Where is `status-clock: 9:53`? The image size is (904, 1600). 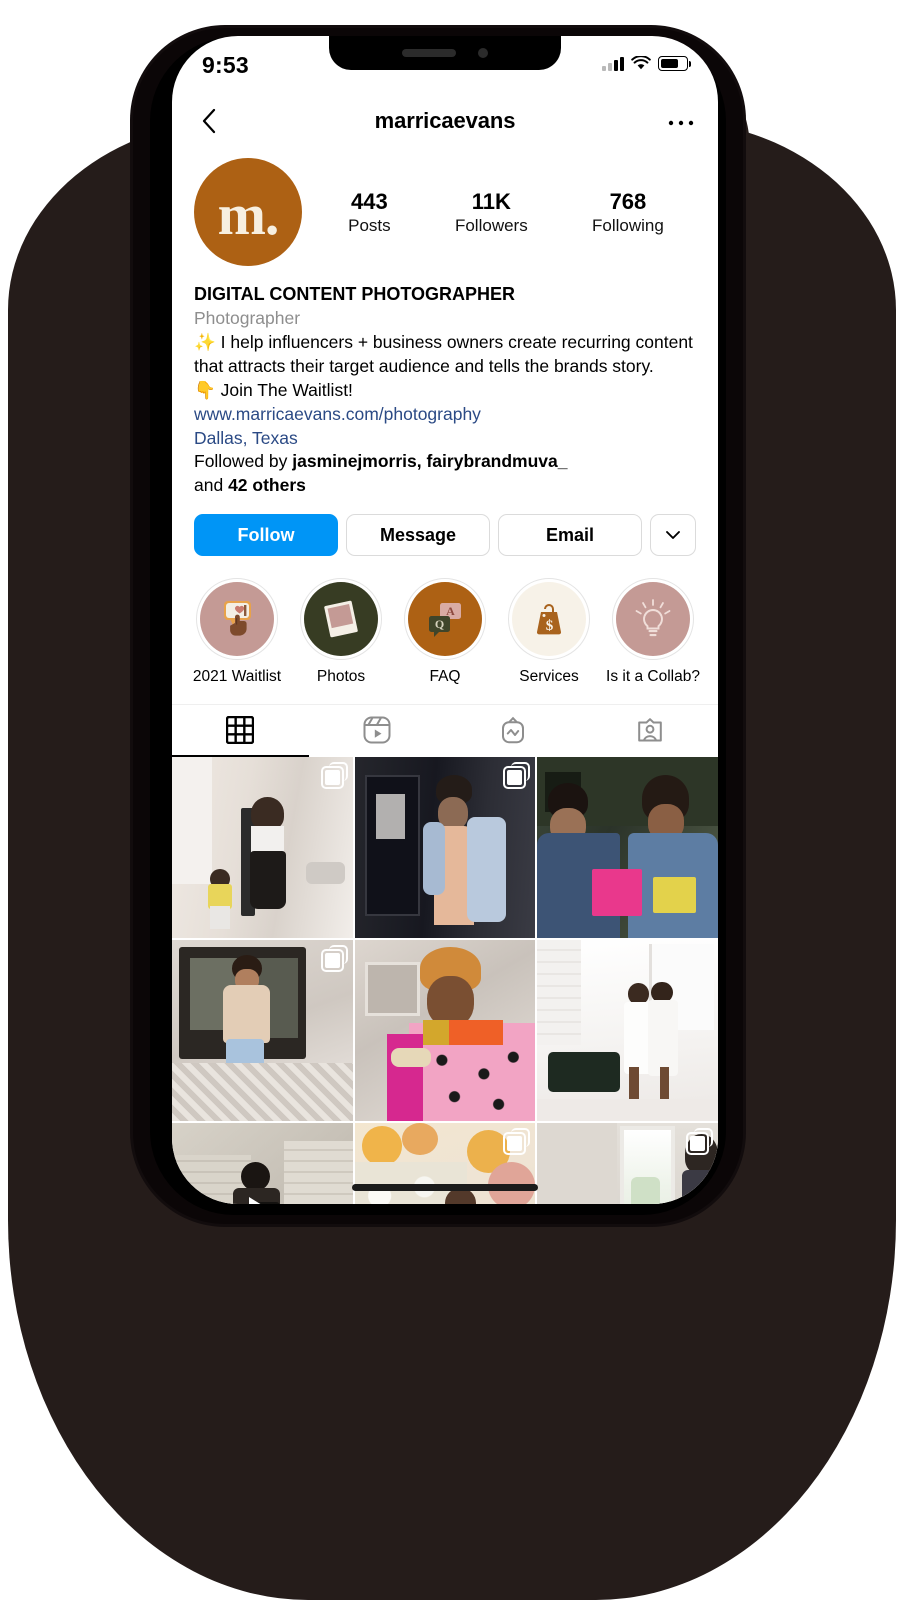 status-clock: 9:53 is located at coordinates (225, 65).